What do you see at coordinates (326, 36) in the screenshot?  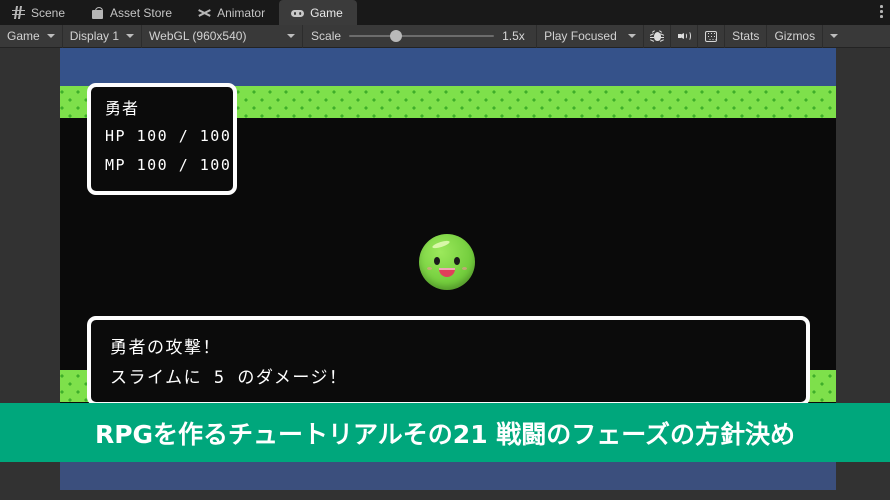 I see `scale-label: Scale` at bounding box center [326, 36].